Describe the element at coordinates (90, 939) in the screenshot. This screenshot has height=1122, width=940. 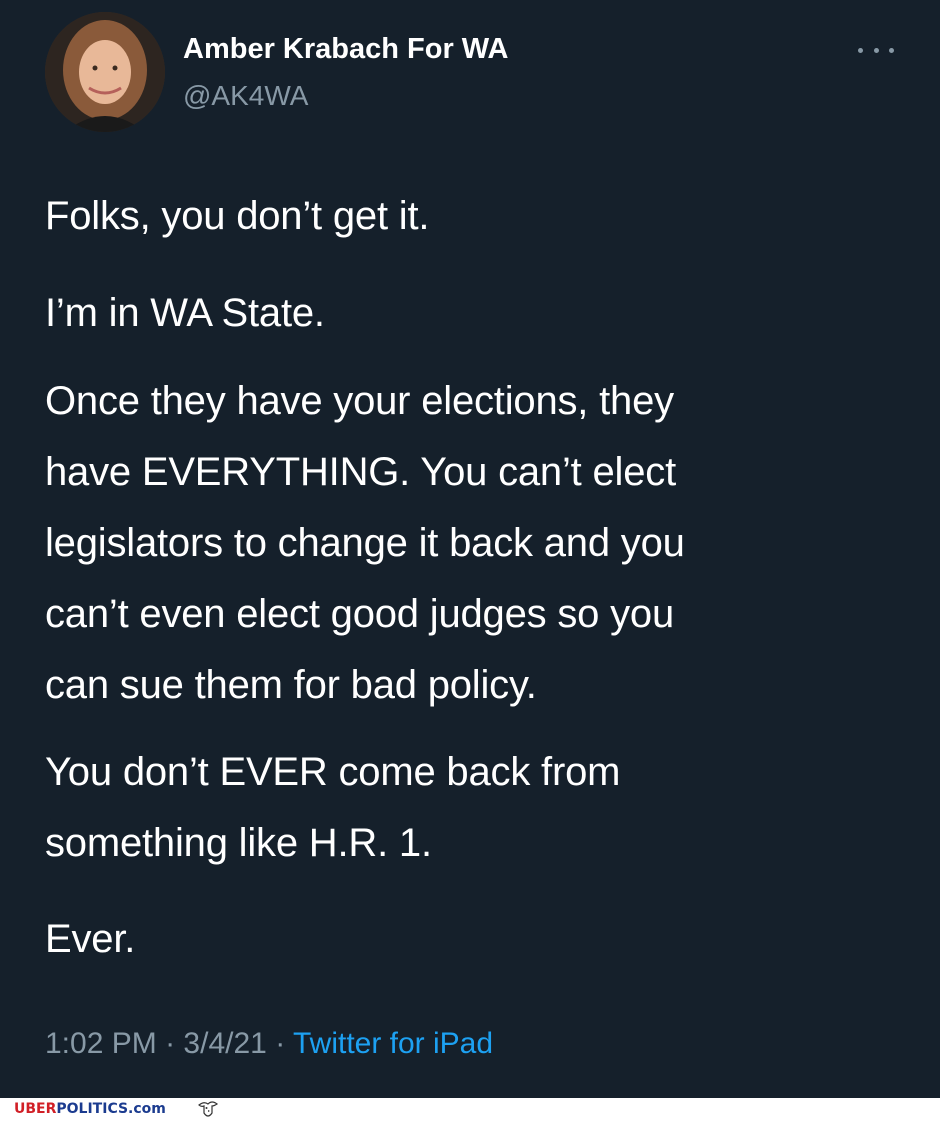
I see `tweet-paragraph: Ever.` at that location.